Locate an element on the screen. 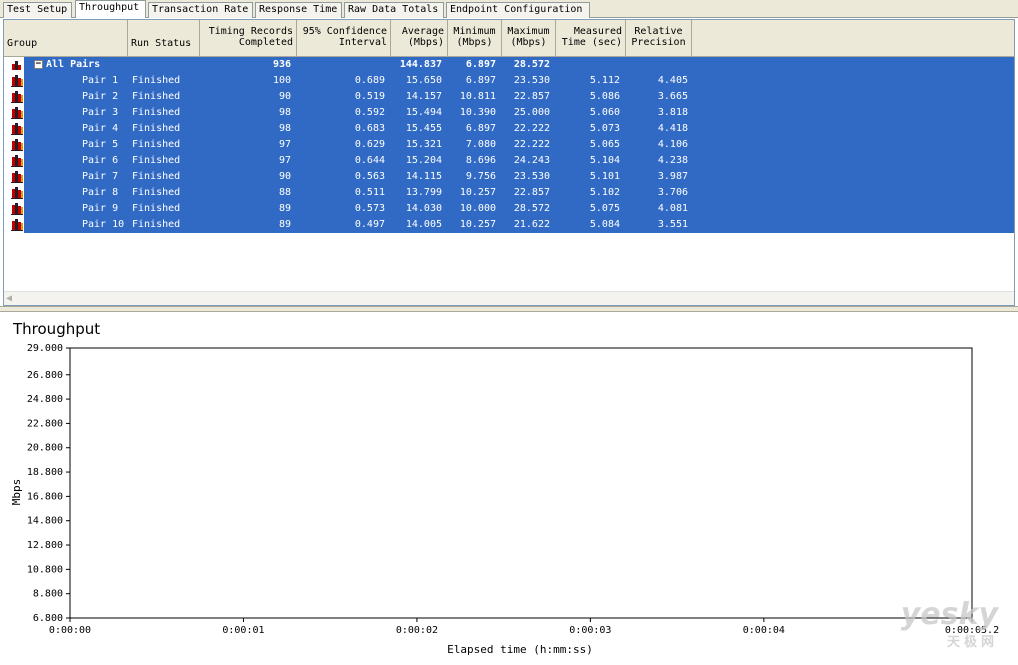 The height and width of the screenshot is (665, 1018). cell-average: 13.799 is located at coordinates (423, 192).